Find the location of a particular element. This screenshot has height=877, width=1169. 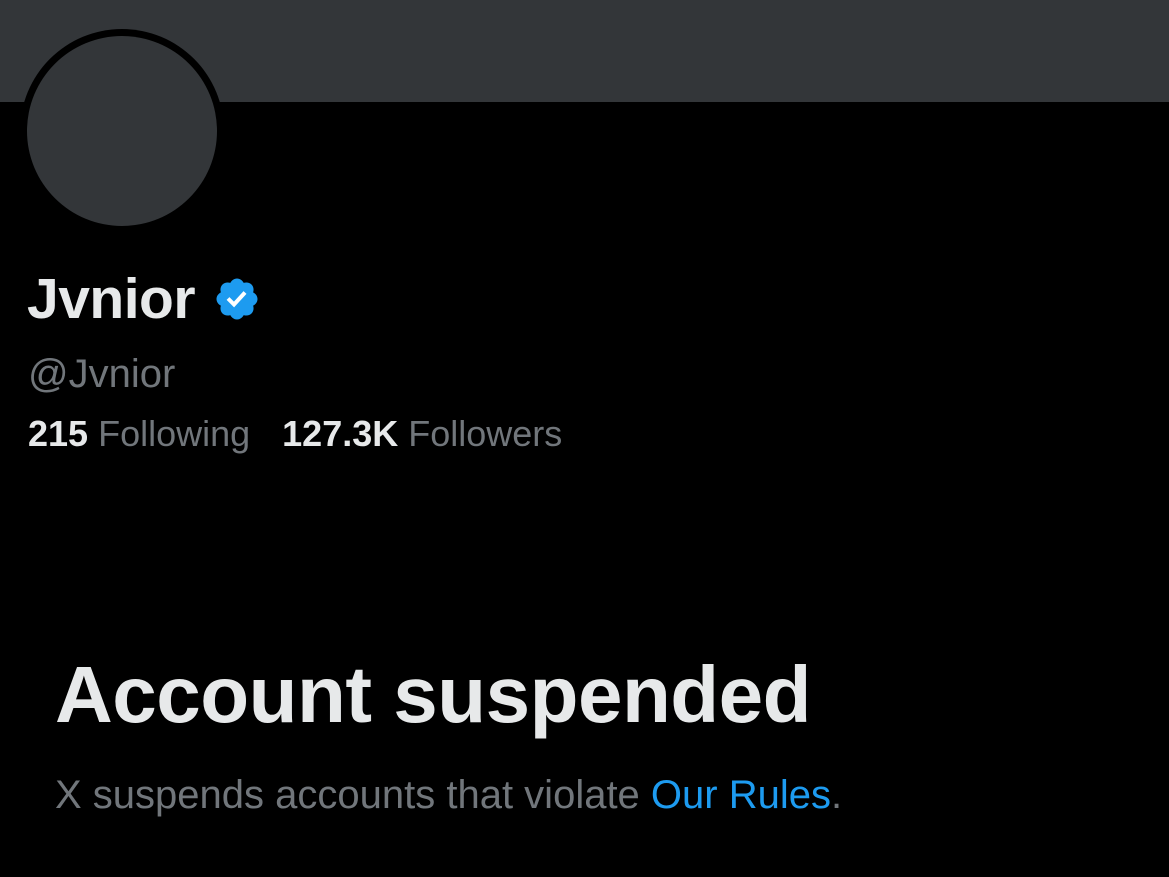

verified-badge-icon is located at coordinates (237, 299).